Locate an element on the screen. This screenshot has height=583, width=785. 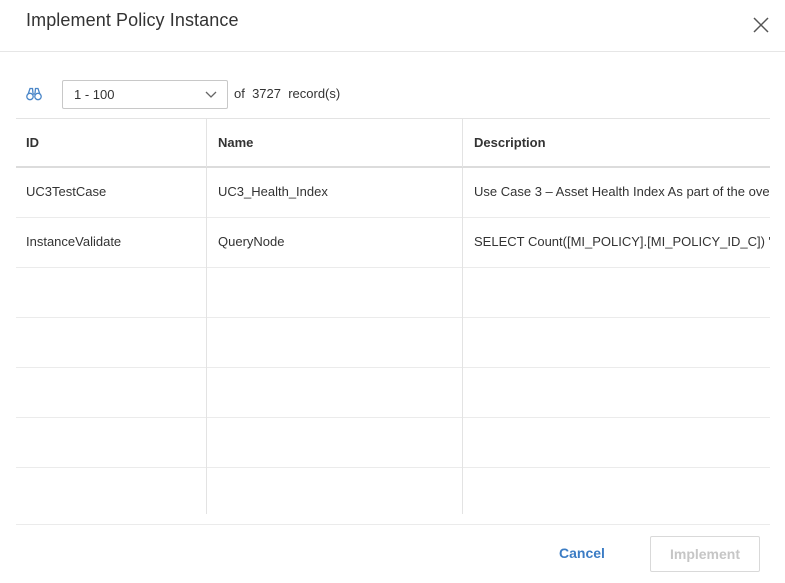
dialog-title: Implement Policy Instance is located at coordinates (132, 20).